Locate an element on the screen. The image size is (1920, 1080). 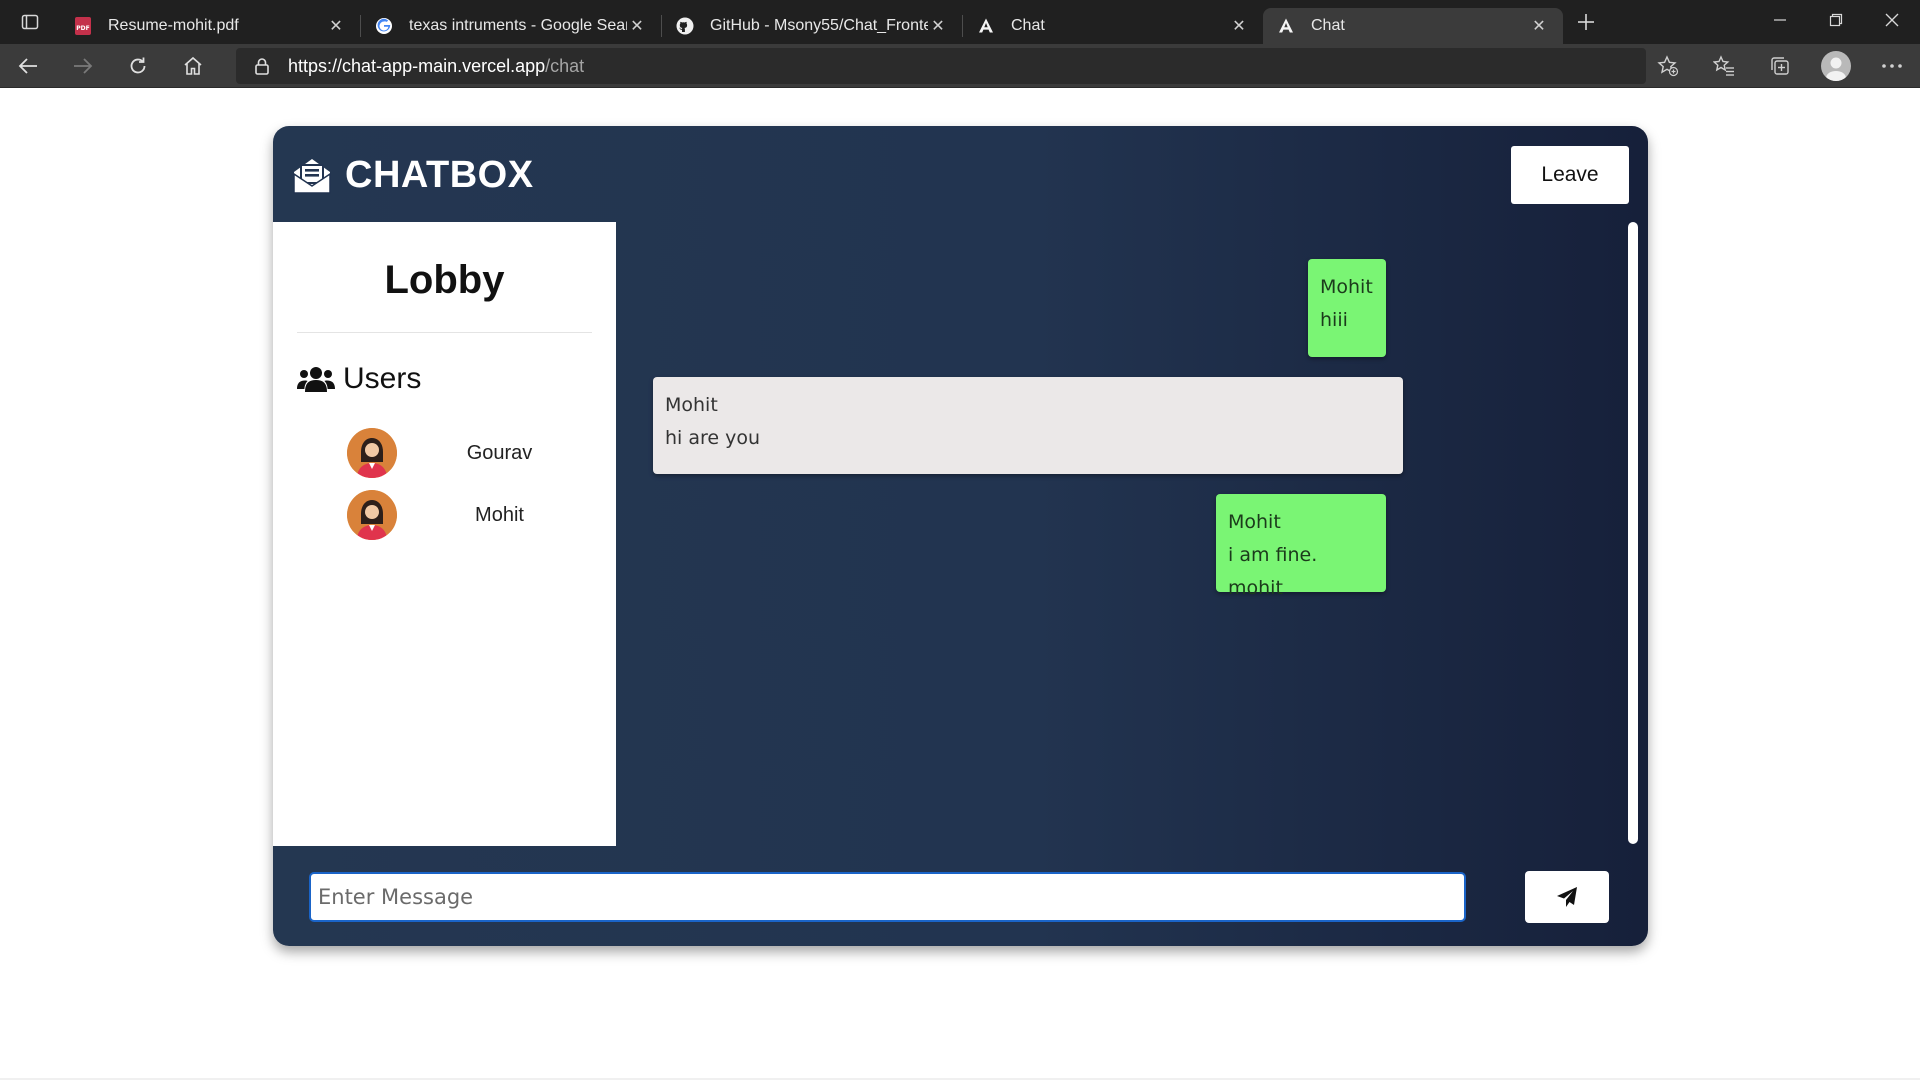
pdf-icon: PDF is located at coordinates (83, 26).